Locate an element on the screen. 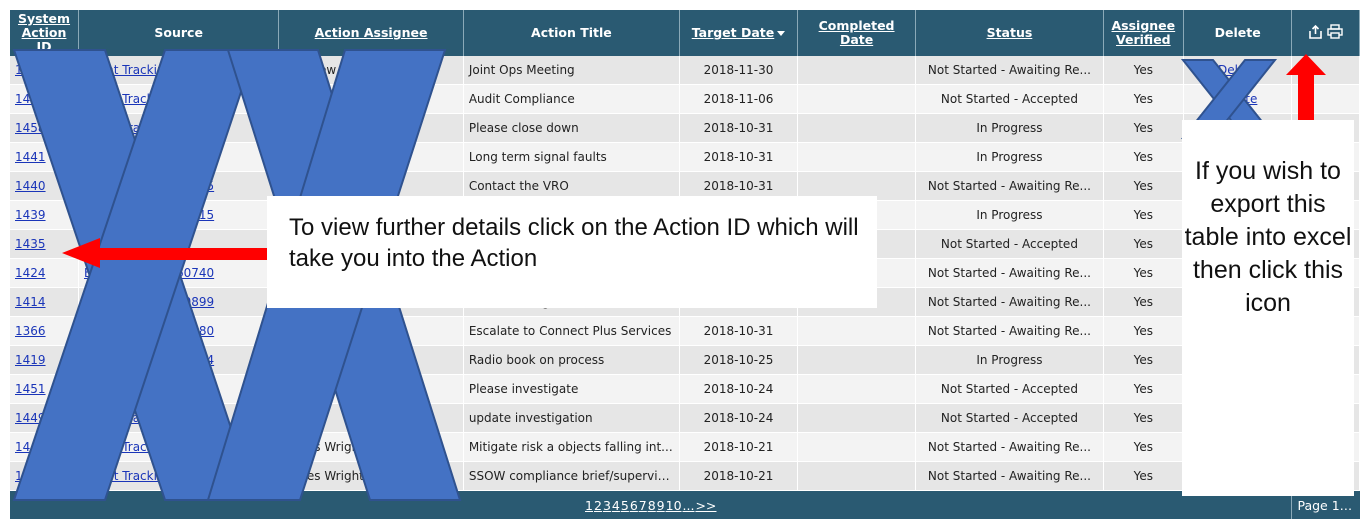 The image size is (1370, 532). action-id-cell: 1439 is located at coordinates (45, 215).